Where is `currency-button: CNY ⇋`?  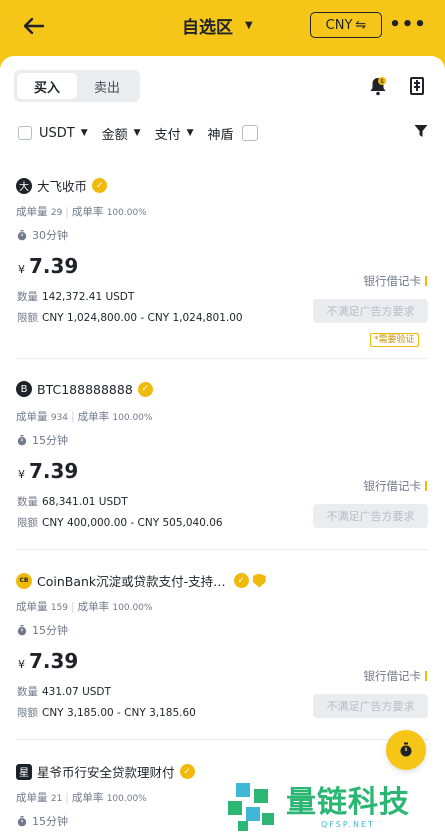 currency-button: CNY ⇋ is located at coordinates (346, 25).